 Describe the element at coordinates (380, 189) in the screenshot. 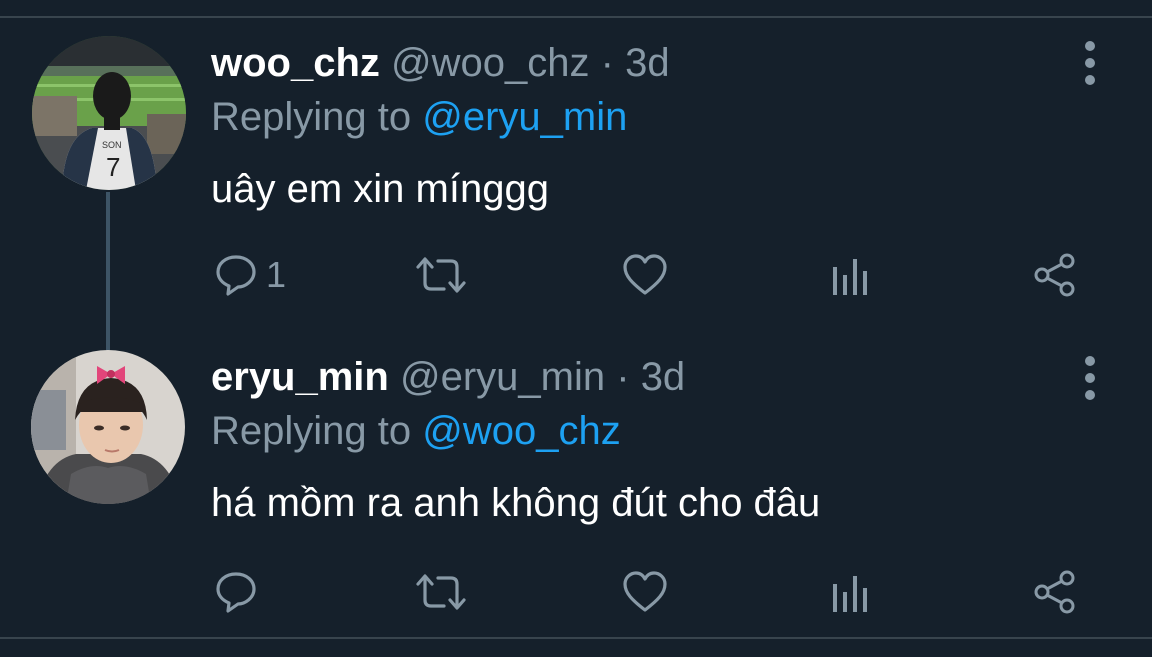

I see `tweet-text: uây em xin mínggg` at that location.